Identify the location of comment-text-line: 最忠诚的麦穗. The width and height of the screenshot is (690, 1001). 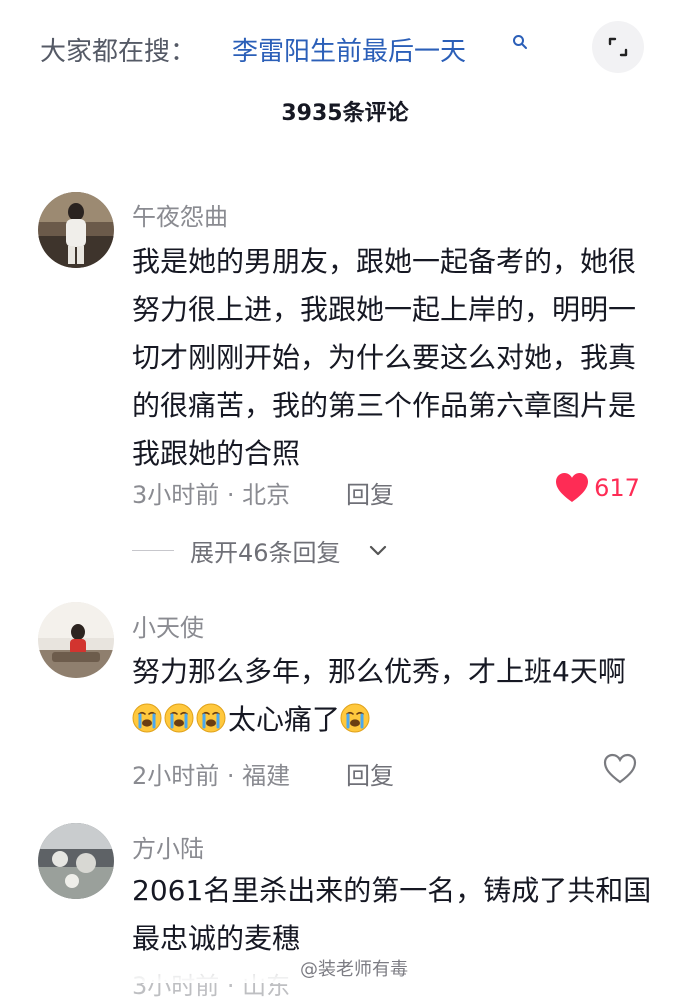
(216, 938).